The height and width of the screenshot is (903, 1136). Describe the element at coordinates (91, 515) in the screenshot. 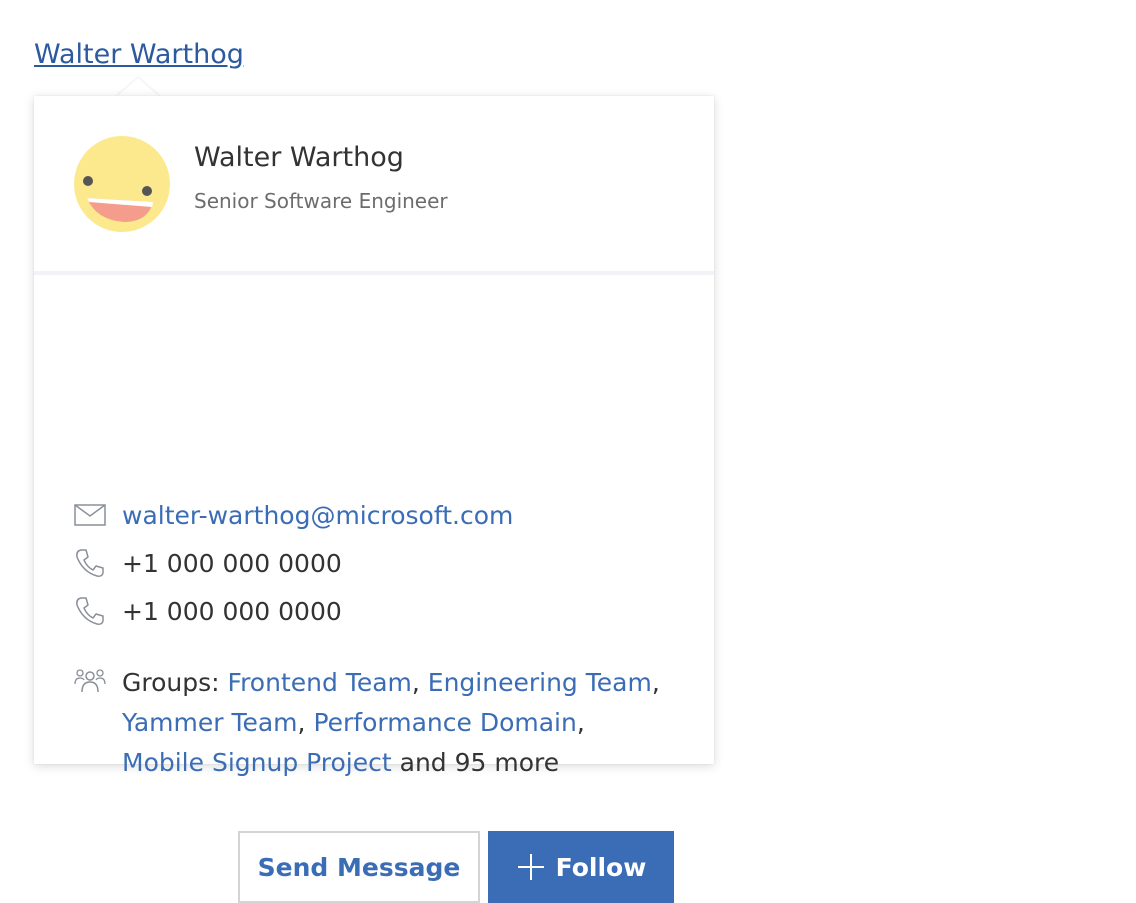

I see `mail-icon` at that location.